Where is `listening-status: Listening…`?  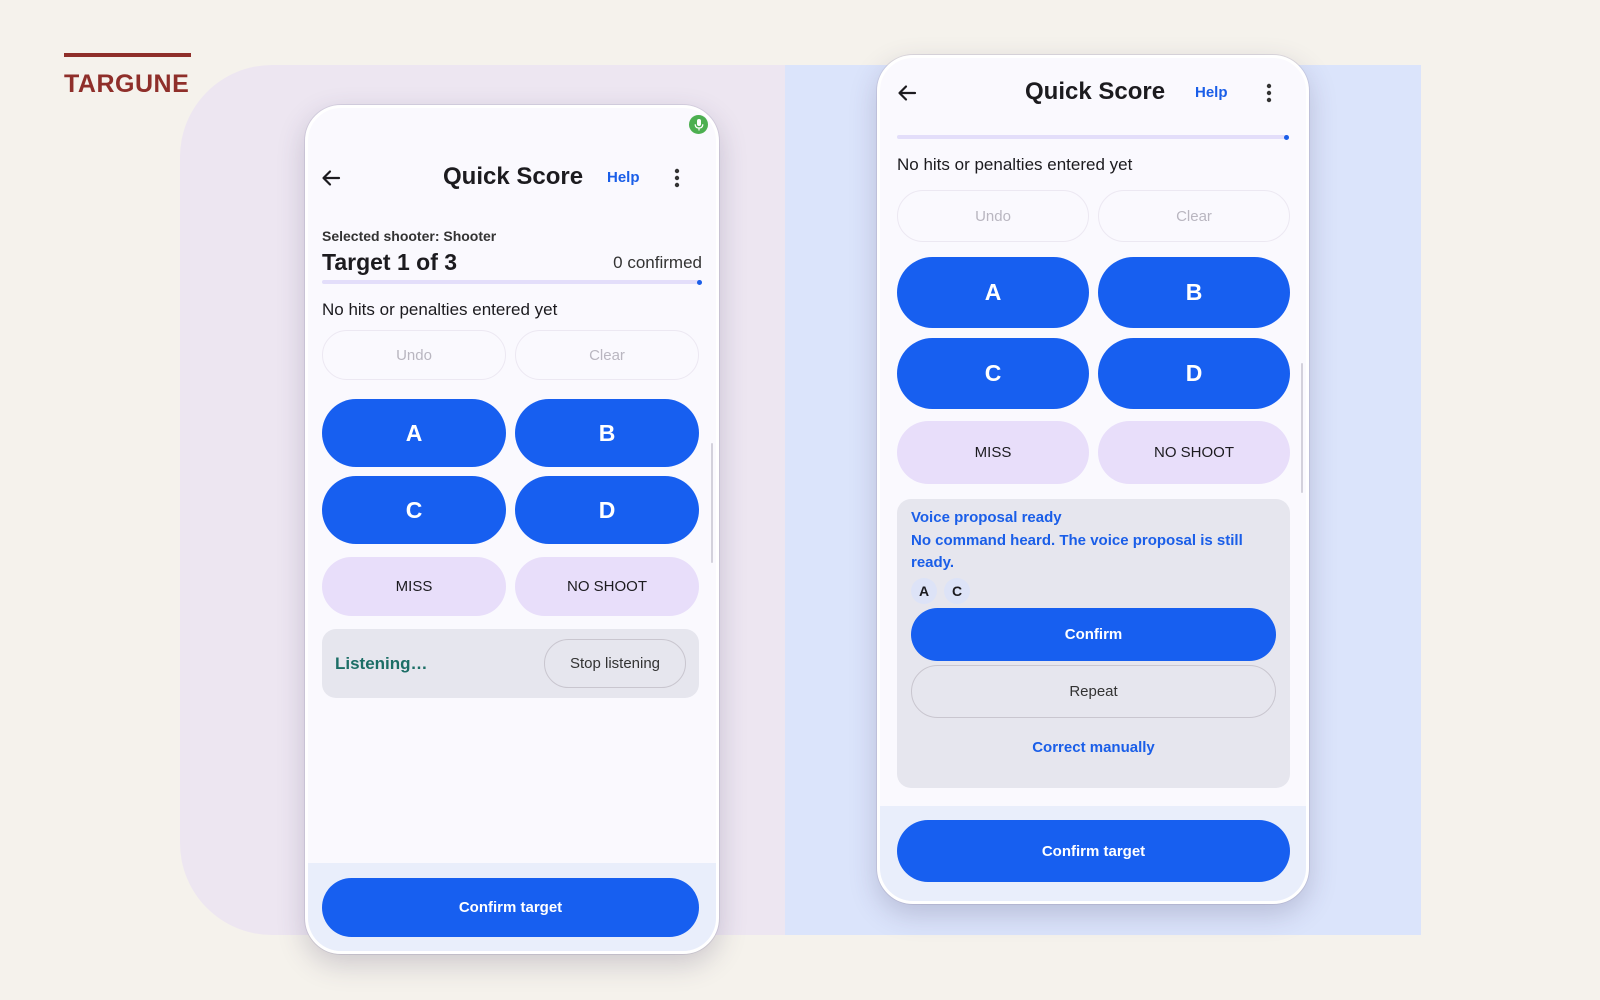
listening-status: Listening… is located at coordinates (381, 663).